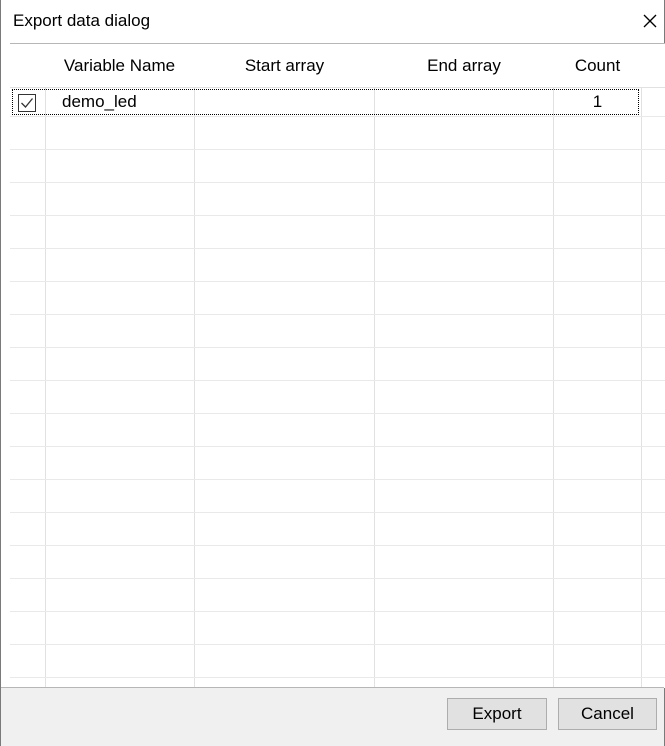 The height and width of the screenshot is (746, 665). Describe the element at coordinates (497, 714) in the screenshot. I see `export-button: Export` at that location.